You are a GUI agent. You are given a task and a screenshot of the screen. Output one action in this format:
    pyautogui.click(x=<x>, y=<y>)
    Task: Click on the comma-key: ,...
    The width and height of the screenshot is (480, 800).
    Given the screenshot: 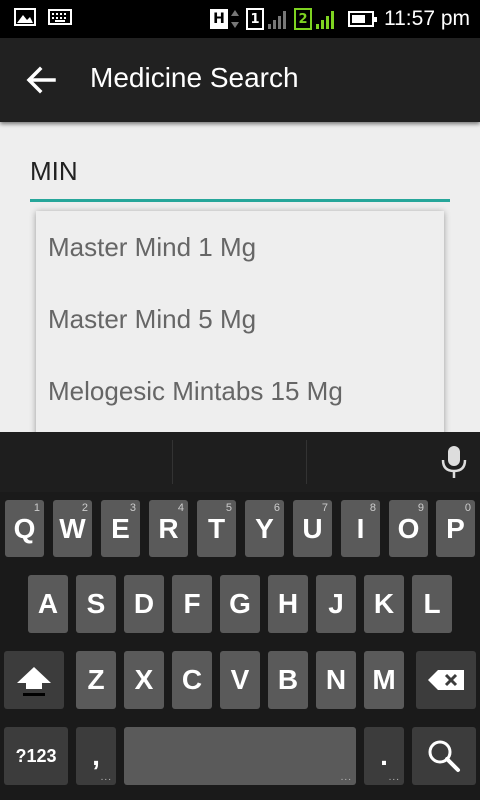 What is the action you would take?
    pyautogui.click(x=96, y=756)
    